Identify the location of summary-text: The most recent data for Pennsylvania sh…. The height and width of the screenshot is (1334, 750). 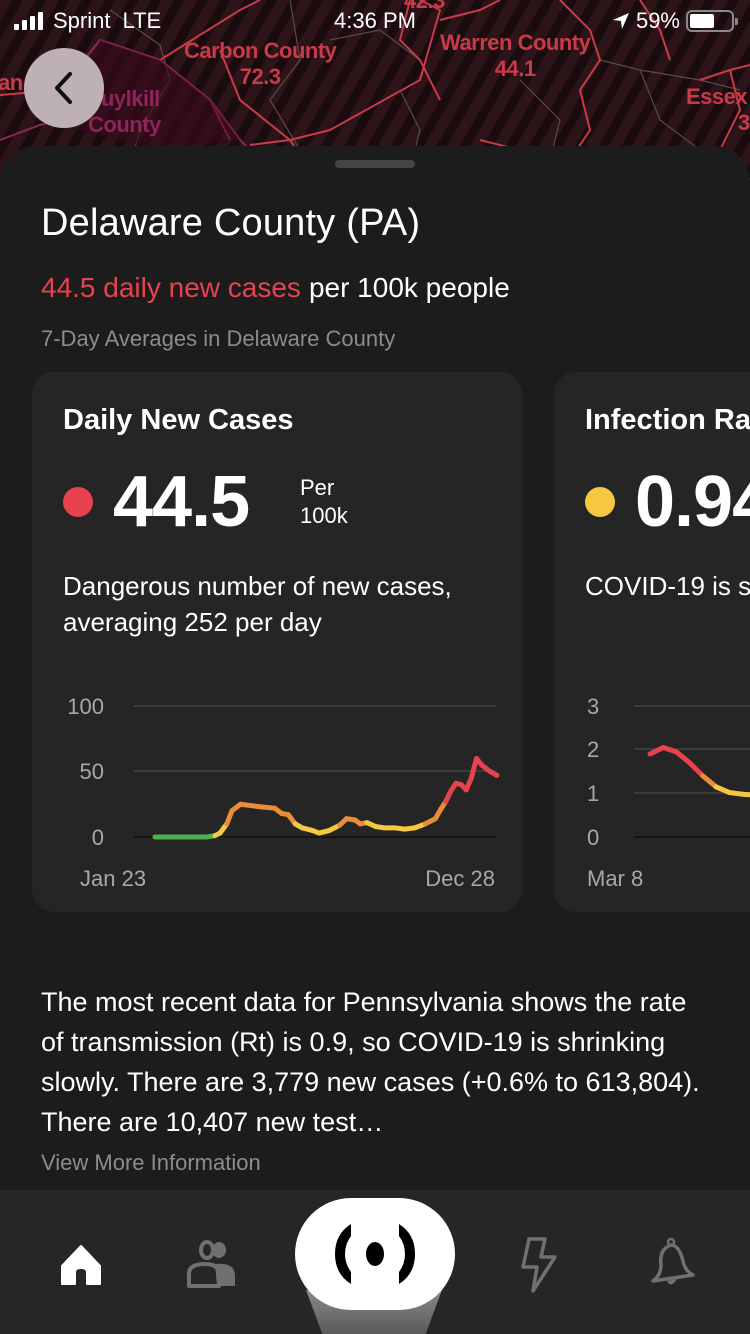
(370, 1062).